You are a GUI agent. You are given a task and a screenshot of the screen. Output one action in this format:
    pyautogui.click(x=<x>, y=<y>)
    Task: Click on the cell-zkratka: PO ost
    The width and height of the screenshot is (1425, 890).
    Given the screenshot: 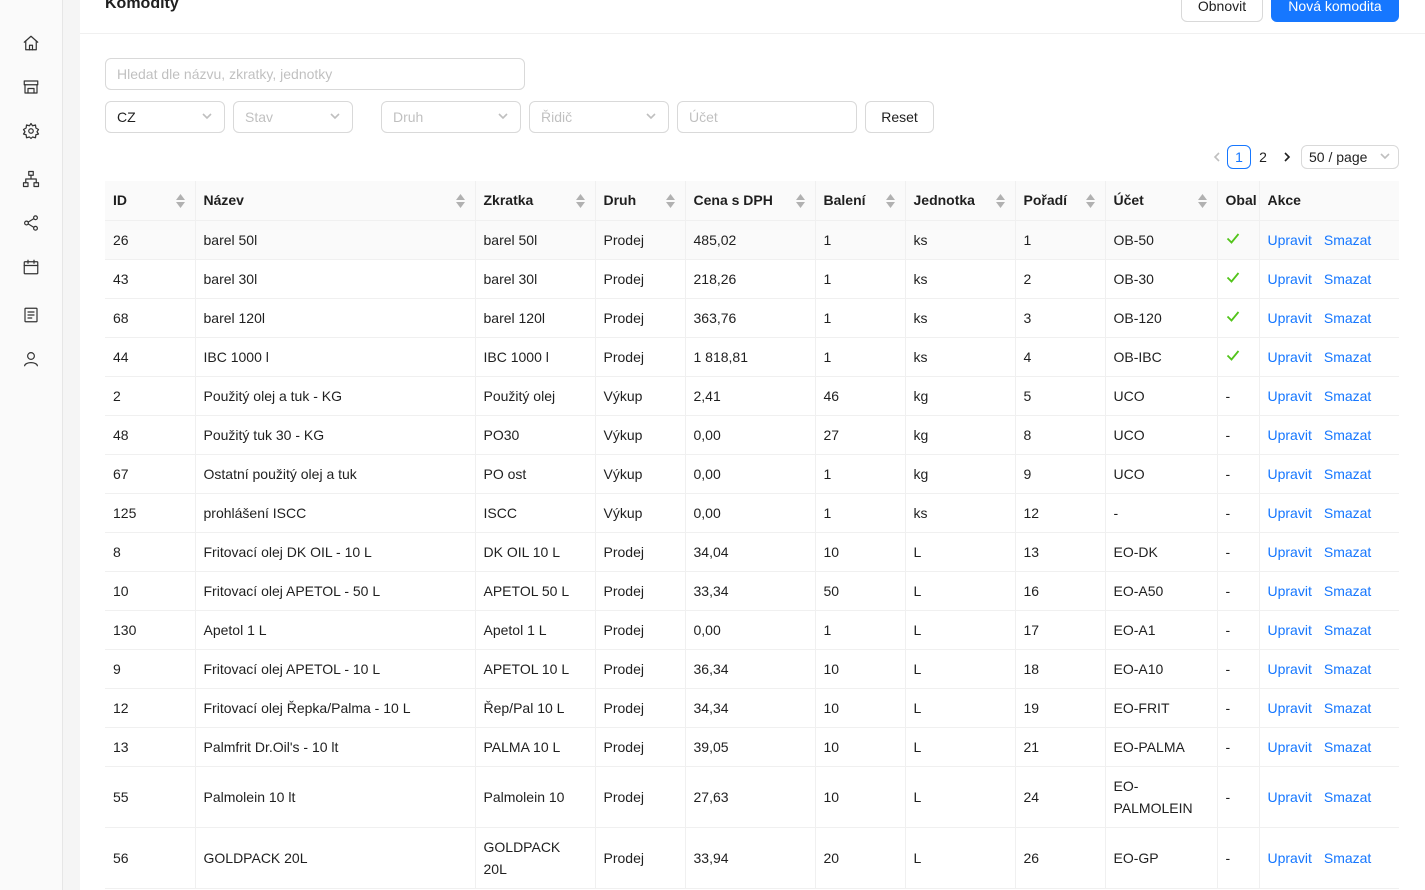 What is the action you would take?
    pyautogui.click(x=535, y=474)
    